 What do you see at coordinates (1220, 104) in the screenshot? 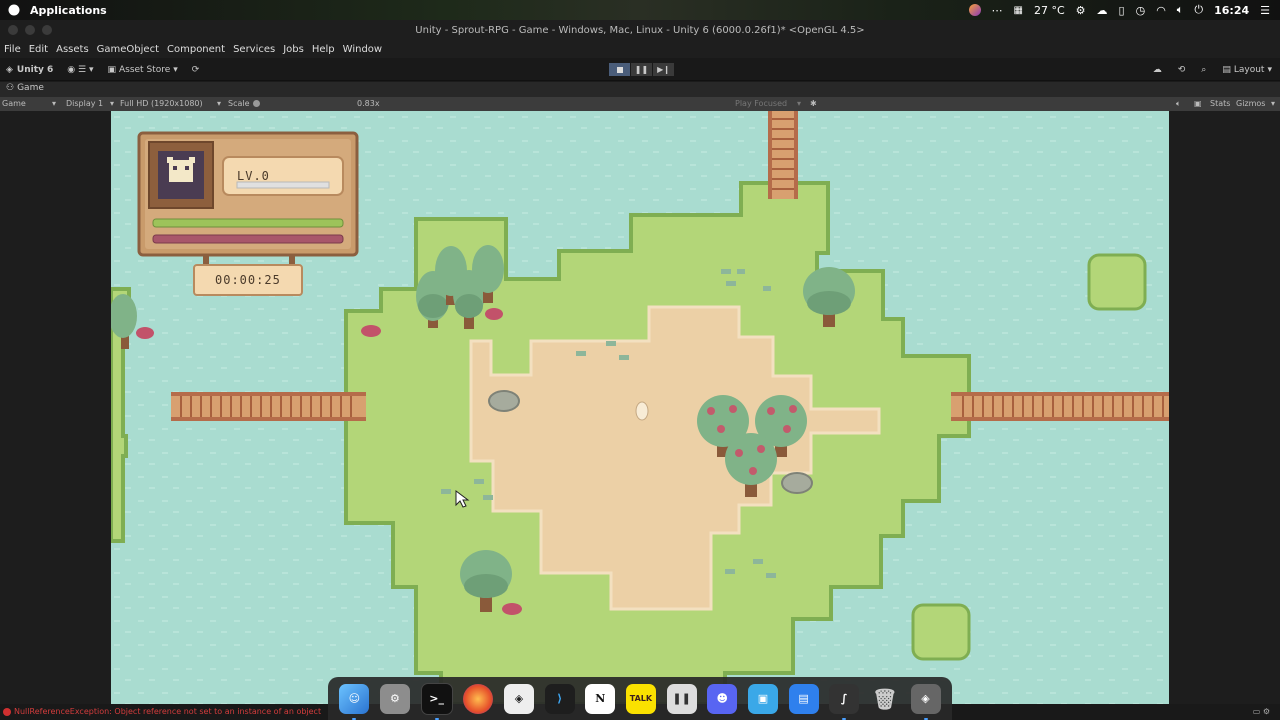
I see `stats-button: Stats` at bounding box center [1220, 104].